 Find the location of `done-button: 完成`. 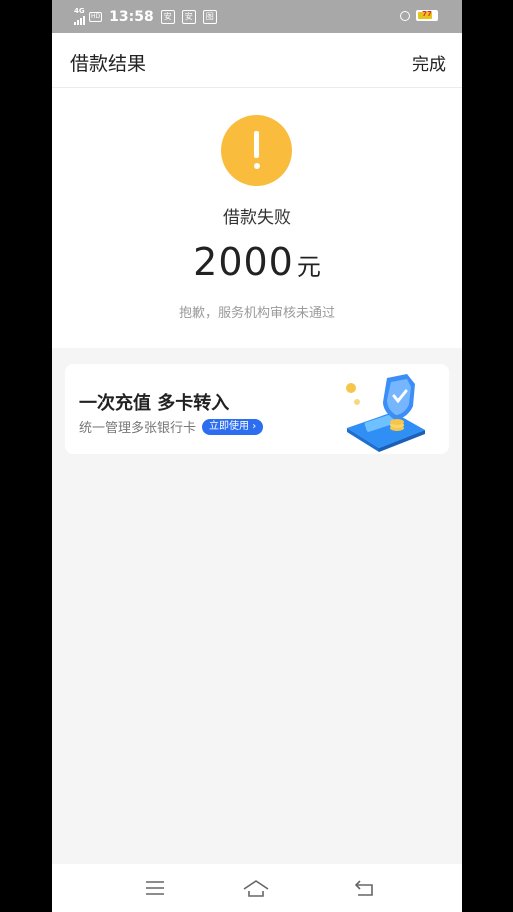

done-button: 完成 is located at coordinates (429, 62).